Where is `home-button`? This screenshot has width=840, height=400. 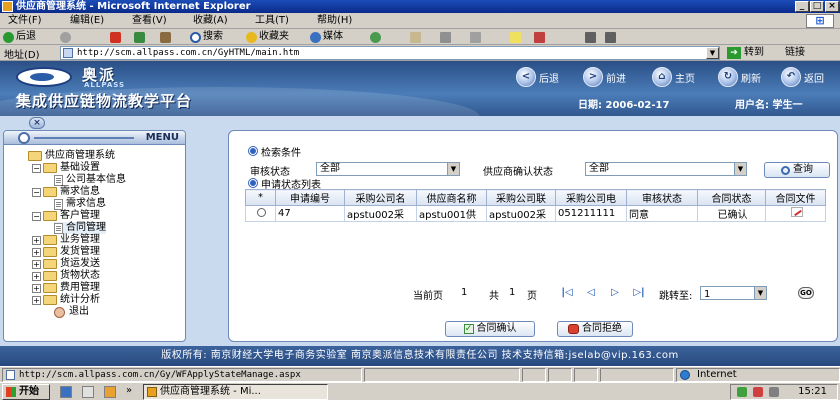
home-button is located at coordinates (165, 37).